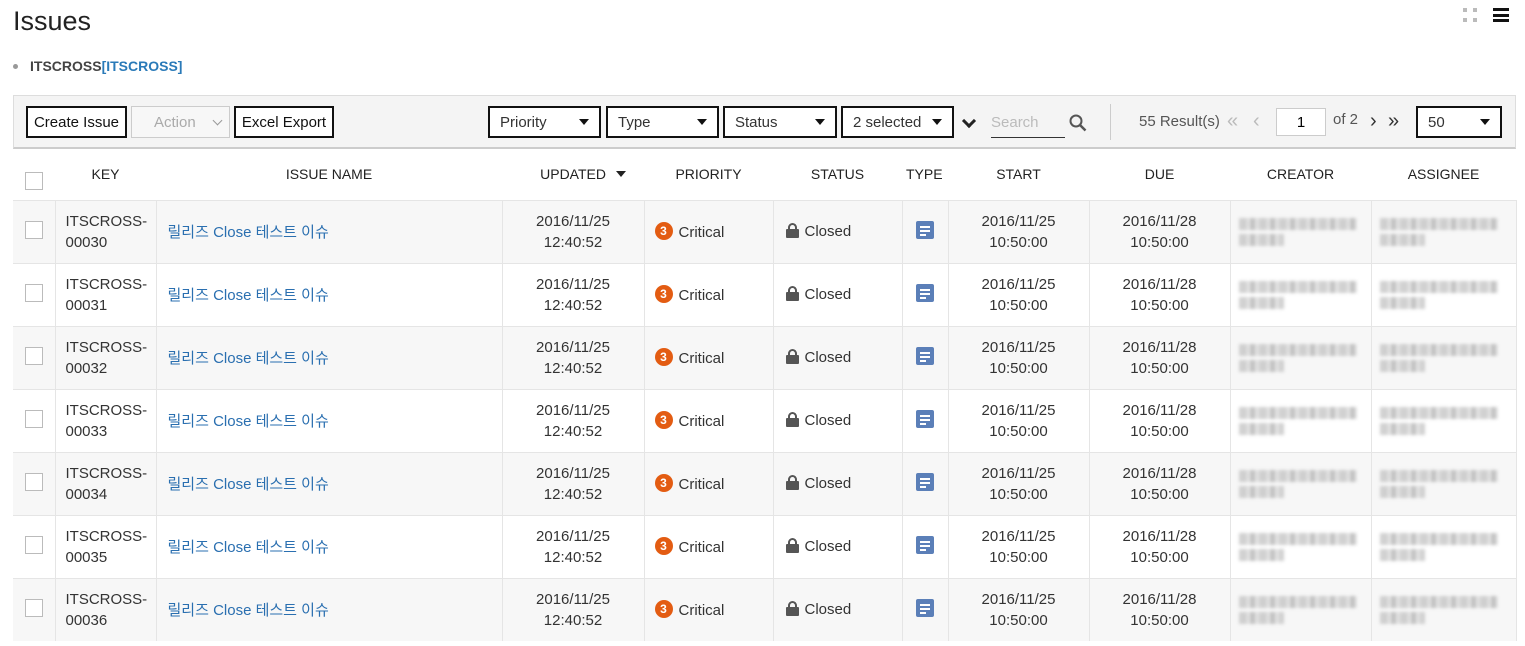 The height and width of the screenshot is (646, 1525). Describe the element at coordinates (106, 420) in the screenshot. I see `issue-key: ITSCROSS- 00033` at that location.